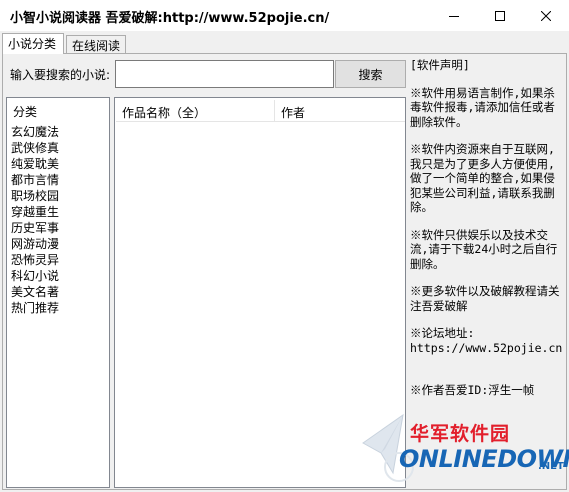 Image resolution: width=569 pixels, height=492 pixels. Describe the element at coordinates (59, 212) in the screenshot. I see `category-item: 穿越重生` at that location.